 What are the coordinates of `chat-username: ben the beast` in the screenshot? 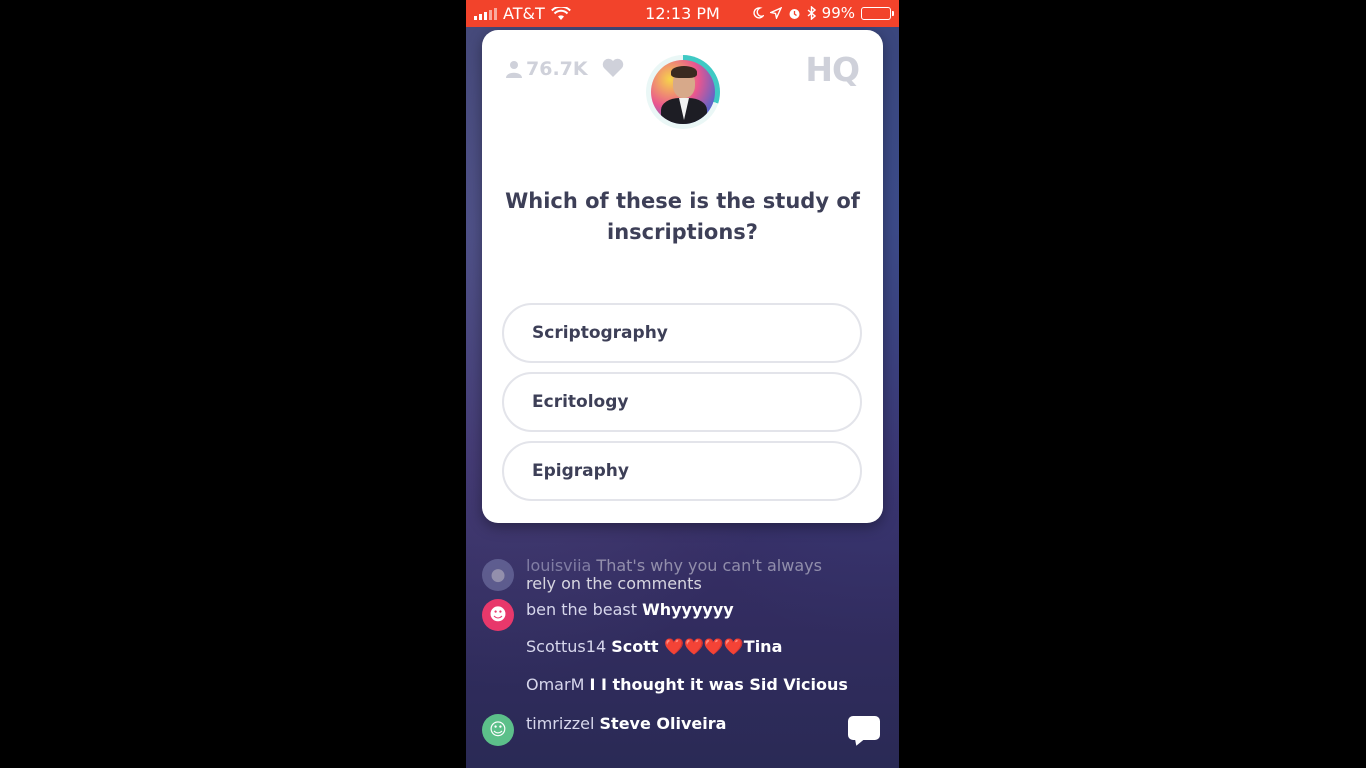 It's located at (581, 609).